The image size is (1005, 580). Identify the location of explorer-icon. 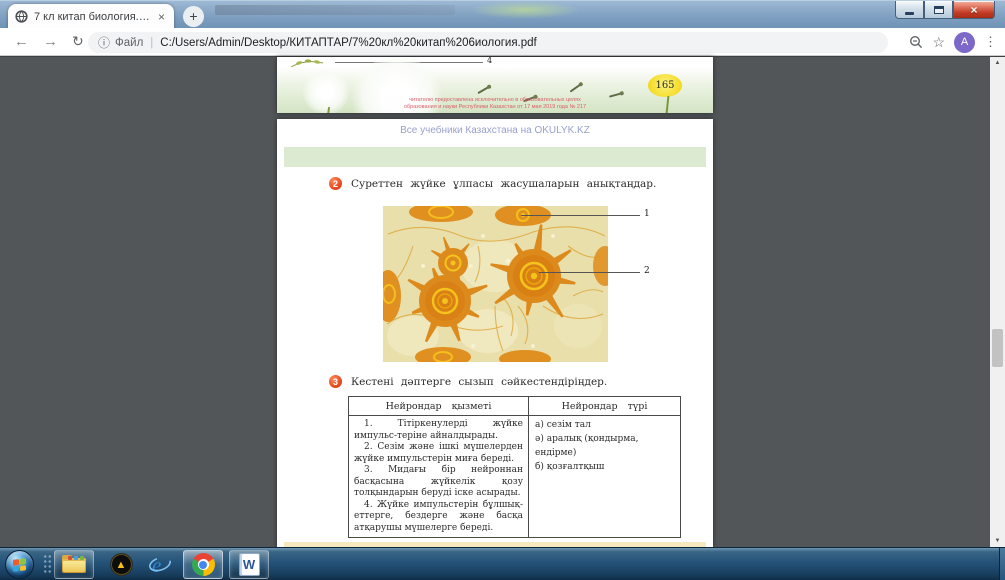
(74, 564).